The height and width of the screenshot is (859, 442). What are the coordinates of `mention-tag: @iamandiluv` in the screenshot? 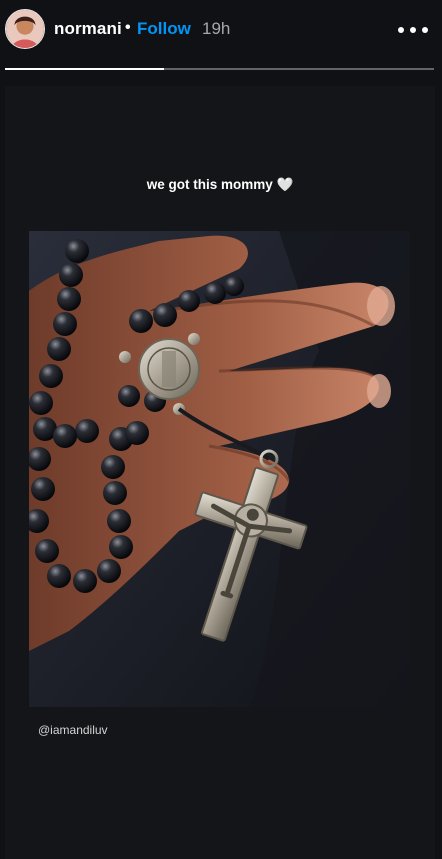 It's located at (73, 730).